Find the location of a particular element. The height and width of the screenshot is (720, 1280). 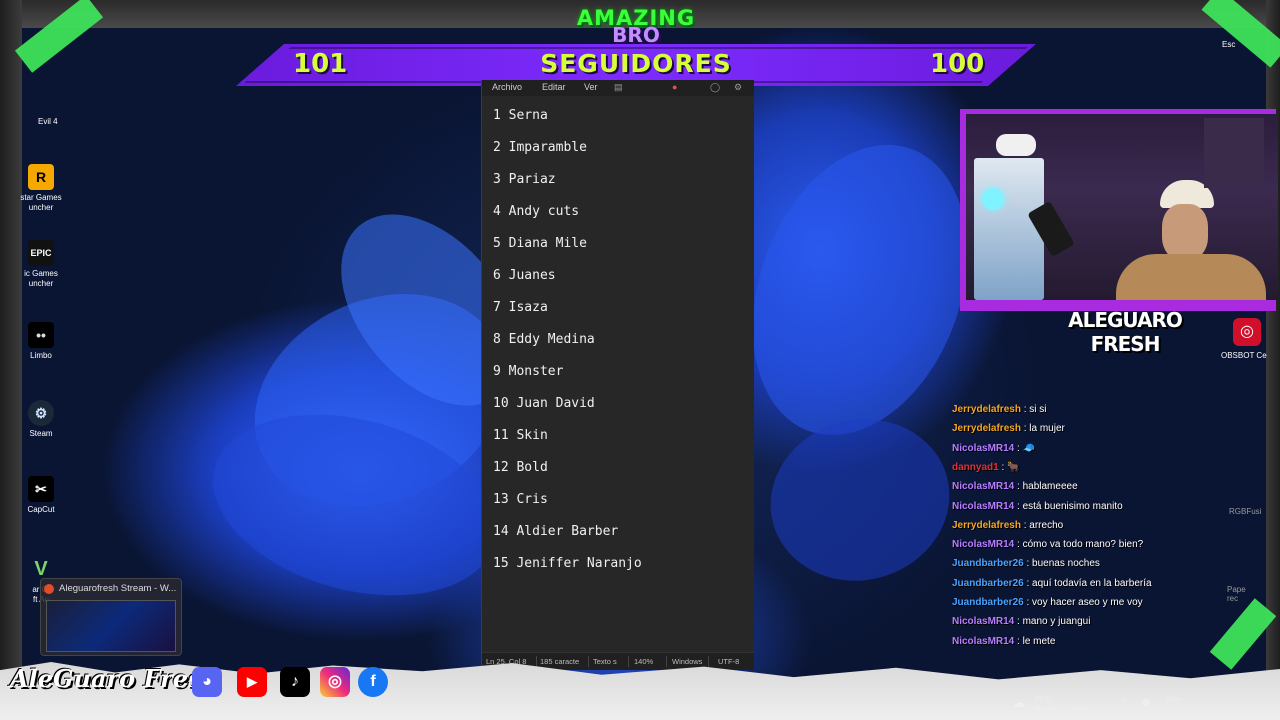

desktop-icon-label: Limbo is located at coordinates (41, 355).